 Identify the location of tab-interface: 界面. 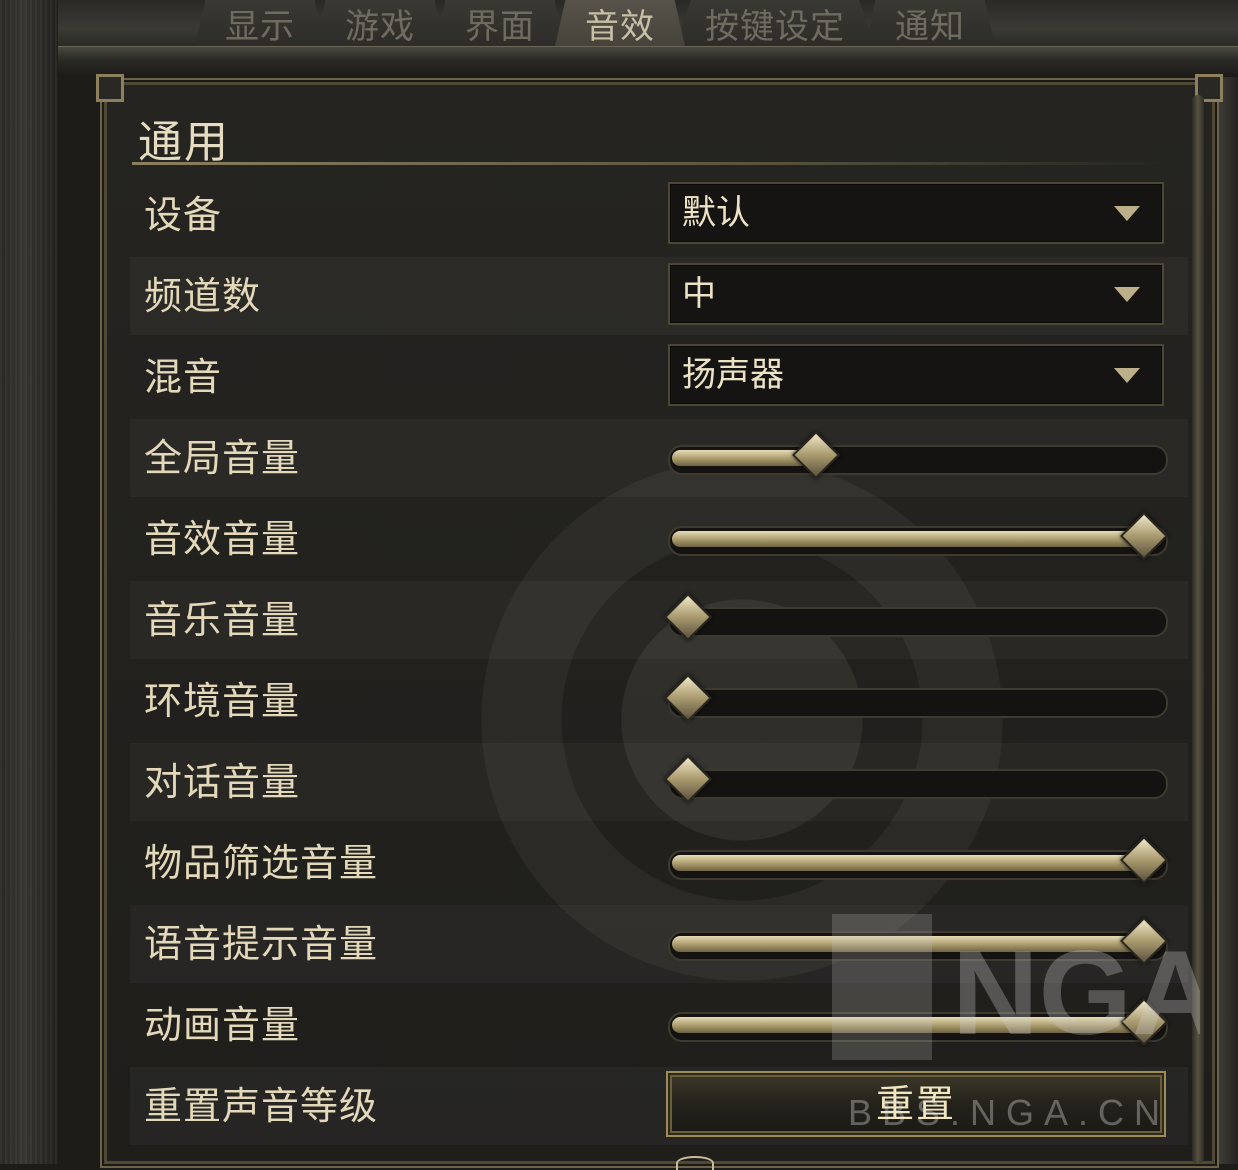
(500, 23).